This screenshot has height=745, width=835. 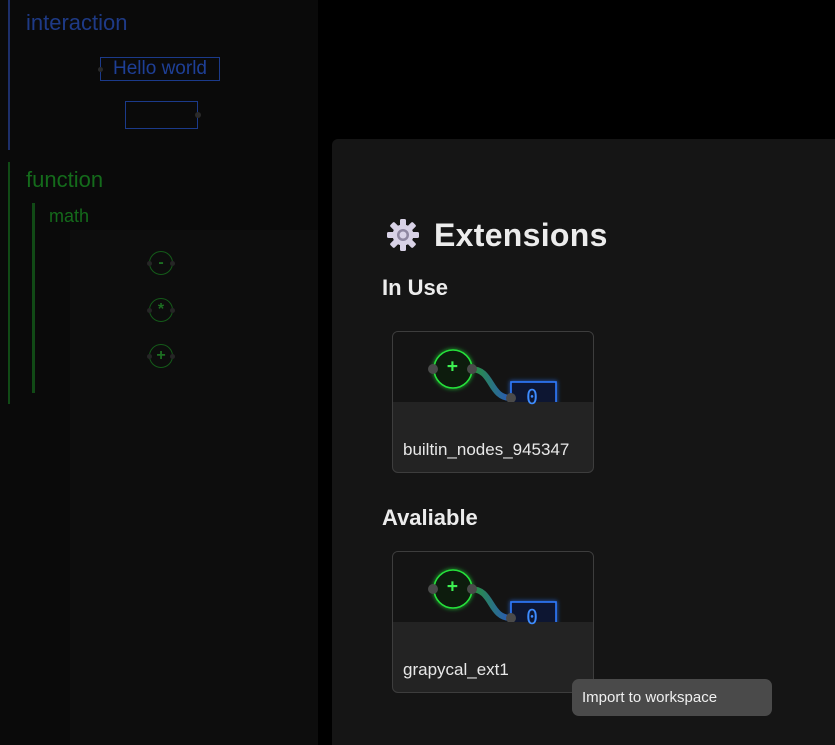 I want to click on text-node-hello-world: Hello world, so click(x=159, y=69).